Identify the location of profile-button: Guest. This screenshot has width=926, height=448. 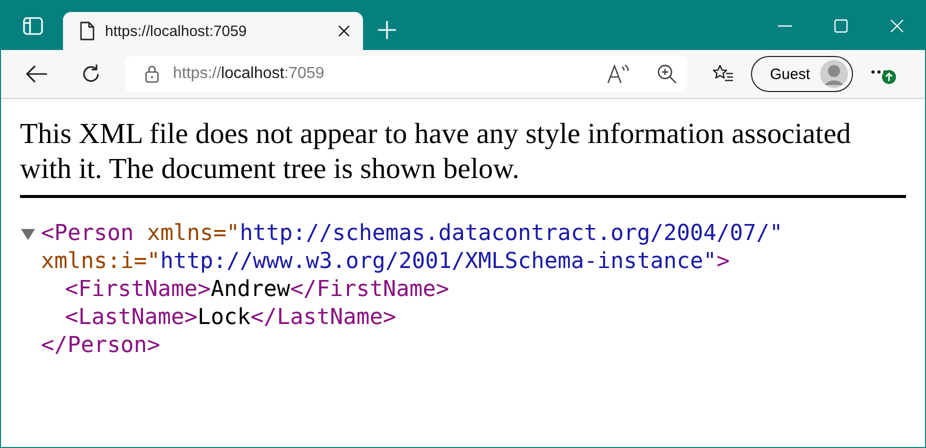
(802, 74).